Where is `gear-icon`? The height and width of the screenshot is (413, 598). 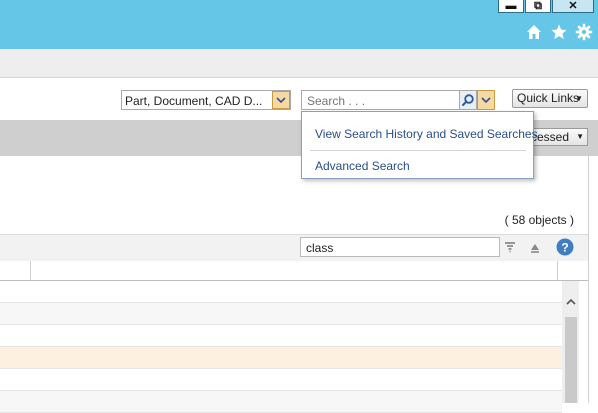 gear-icon is located at coordinates (584, 32).